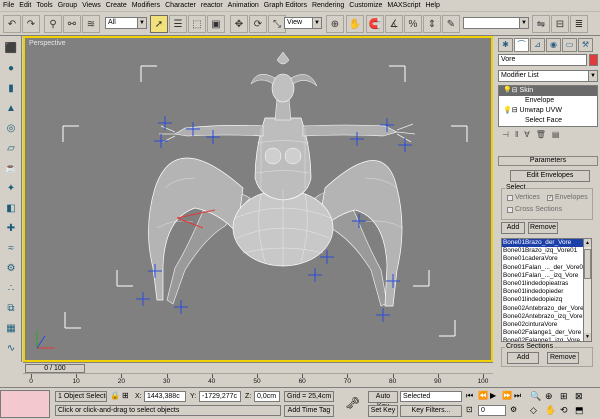 The width and height of the screenshot is (600, 419). Describe the element at coordinates (541, 136) in the screenshot. I see `remove-modifier-icon: 🗑` at that location.